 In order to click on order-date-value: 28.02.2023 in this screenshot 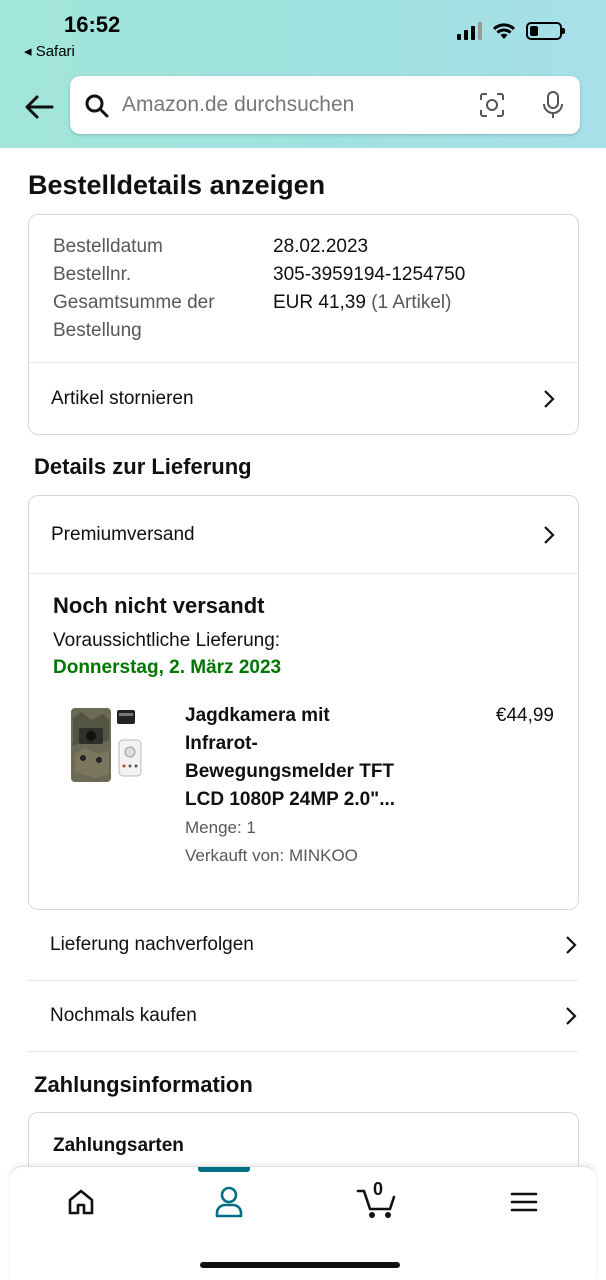, I will do `click(321, 246)`.